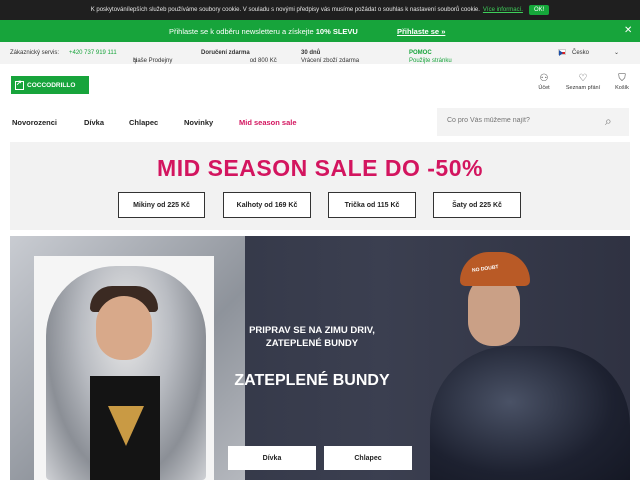 This screenshot has width=640, height=480. Describe the element at coordinates (312, 343) in the screenshot. I see `hero-subtitle-line2: ZATEPLENÉ BUNDY` at that location.